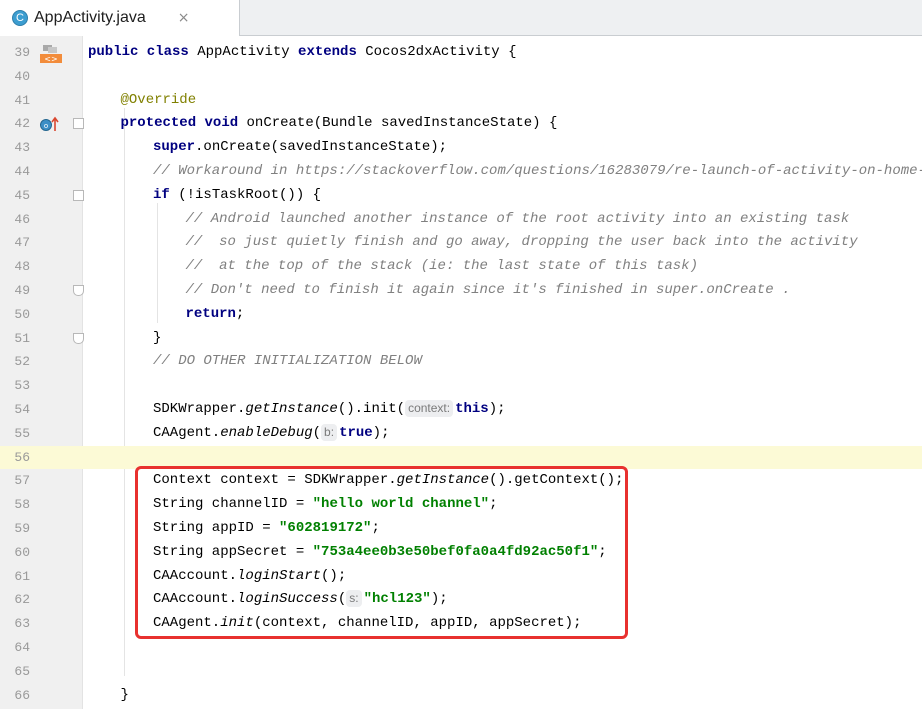 The width and height of the screenshot is (922, 709). Describe the element at coordinates (472, 409) in the screenshot. I see `keyword-token: this` at that location.